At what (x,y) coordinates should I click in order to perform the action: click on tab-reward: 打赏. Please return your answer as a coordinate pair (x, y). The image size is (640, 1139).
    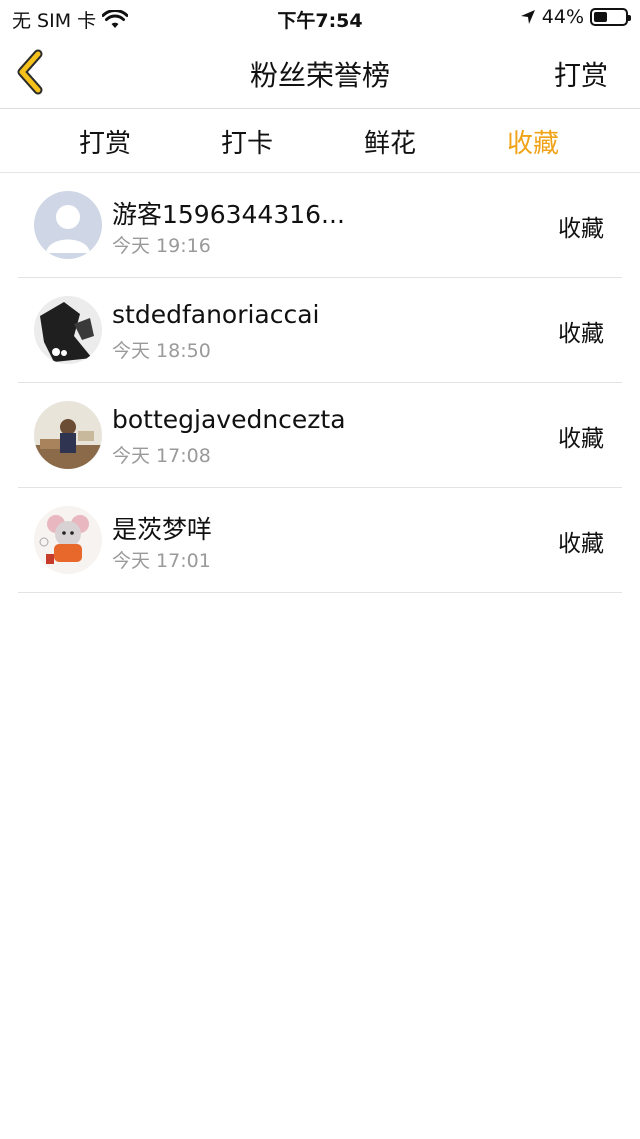
    Looking at the image, I should click on (105, 141).